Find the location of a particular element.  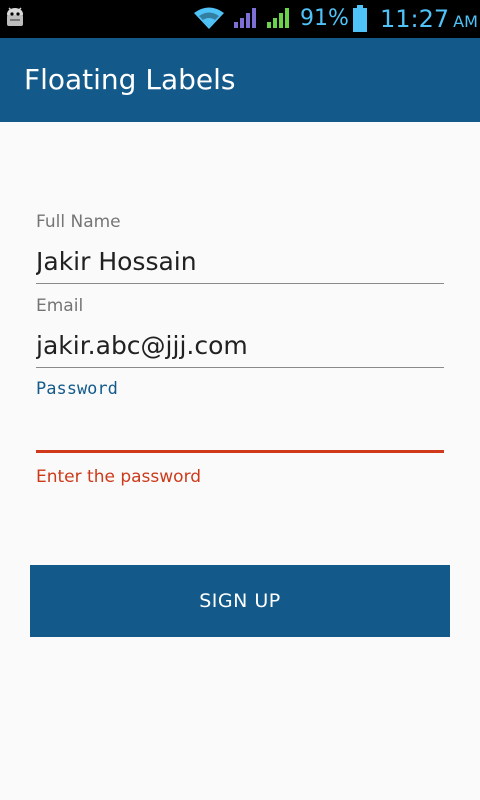

clock: 11:27 AM is located at coordinates (429, 20).